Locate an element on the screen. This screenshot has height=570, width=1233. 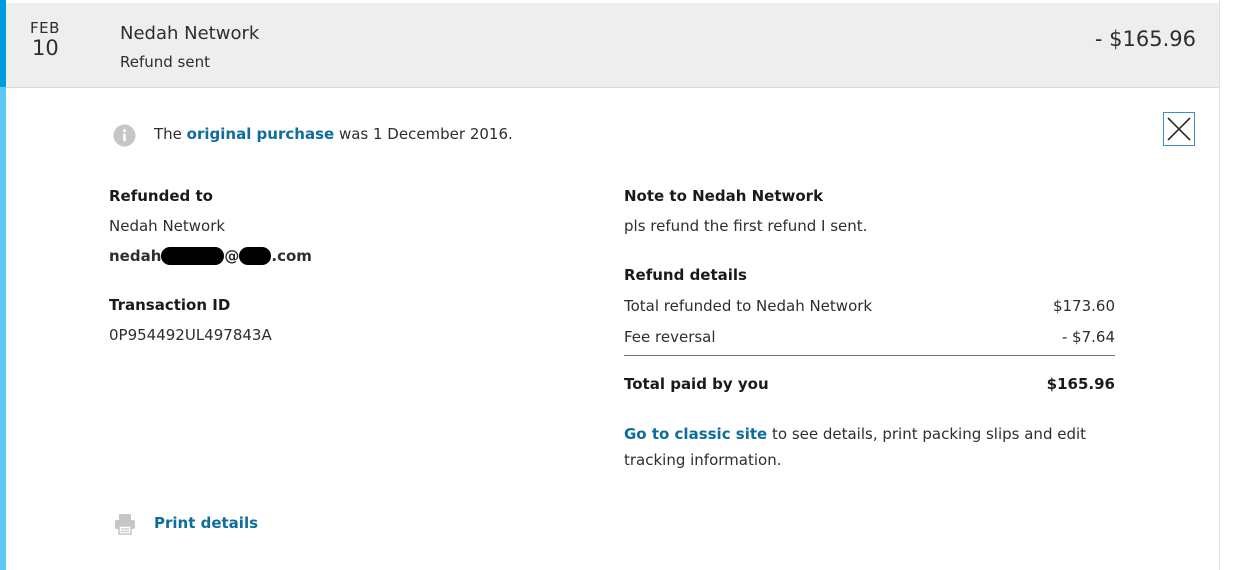
email-start: nedah is located at coordinates (135, 256).